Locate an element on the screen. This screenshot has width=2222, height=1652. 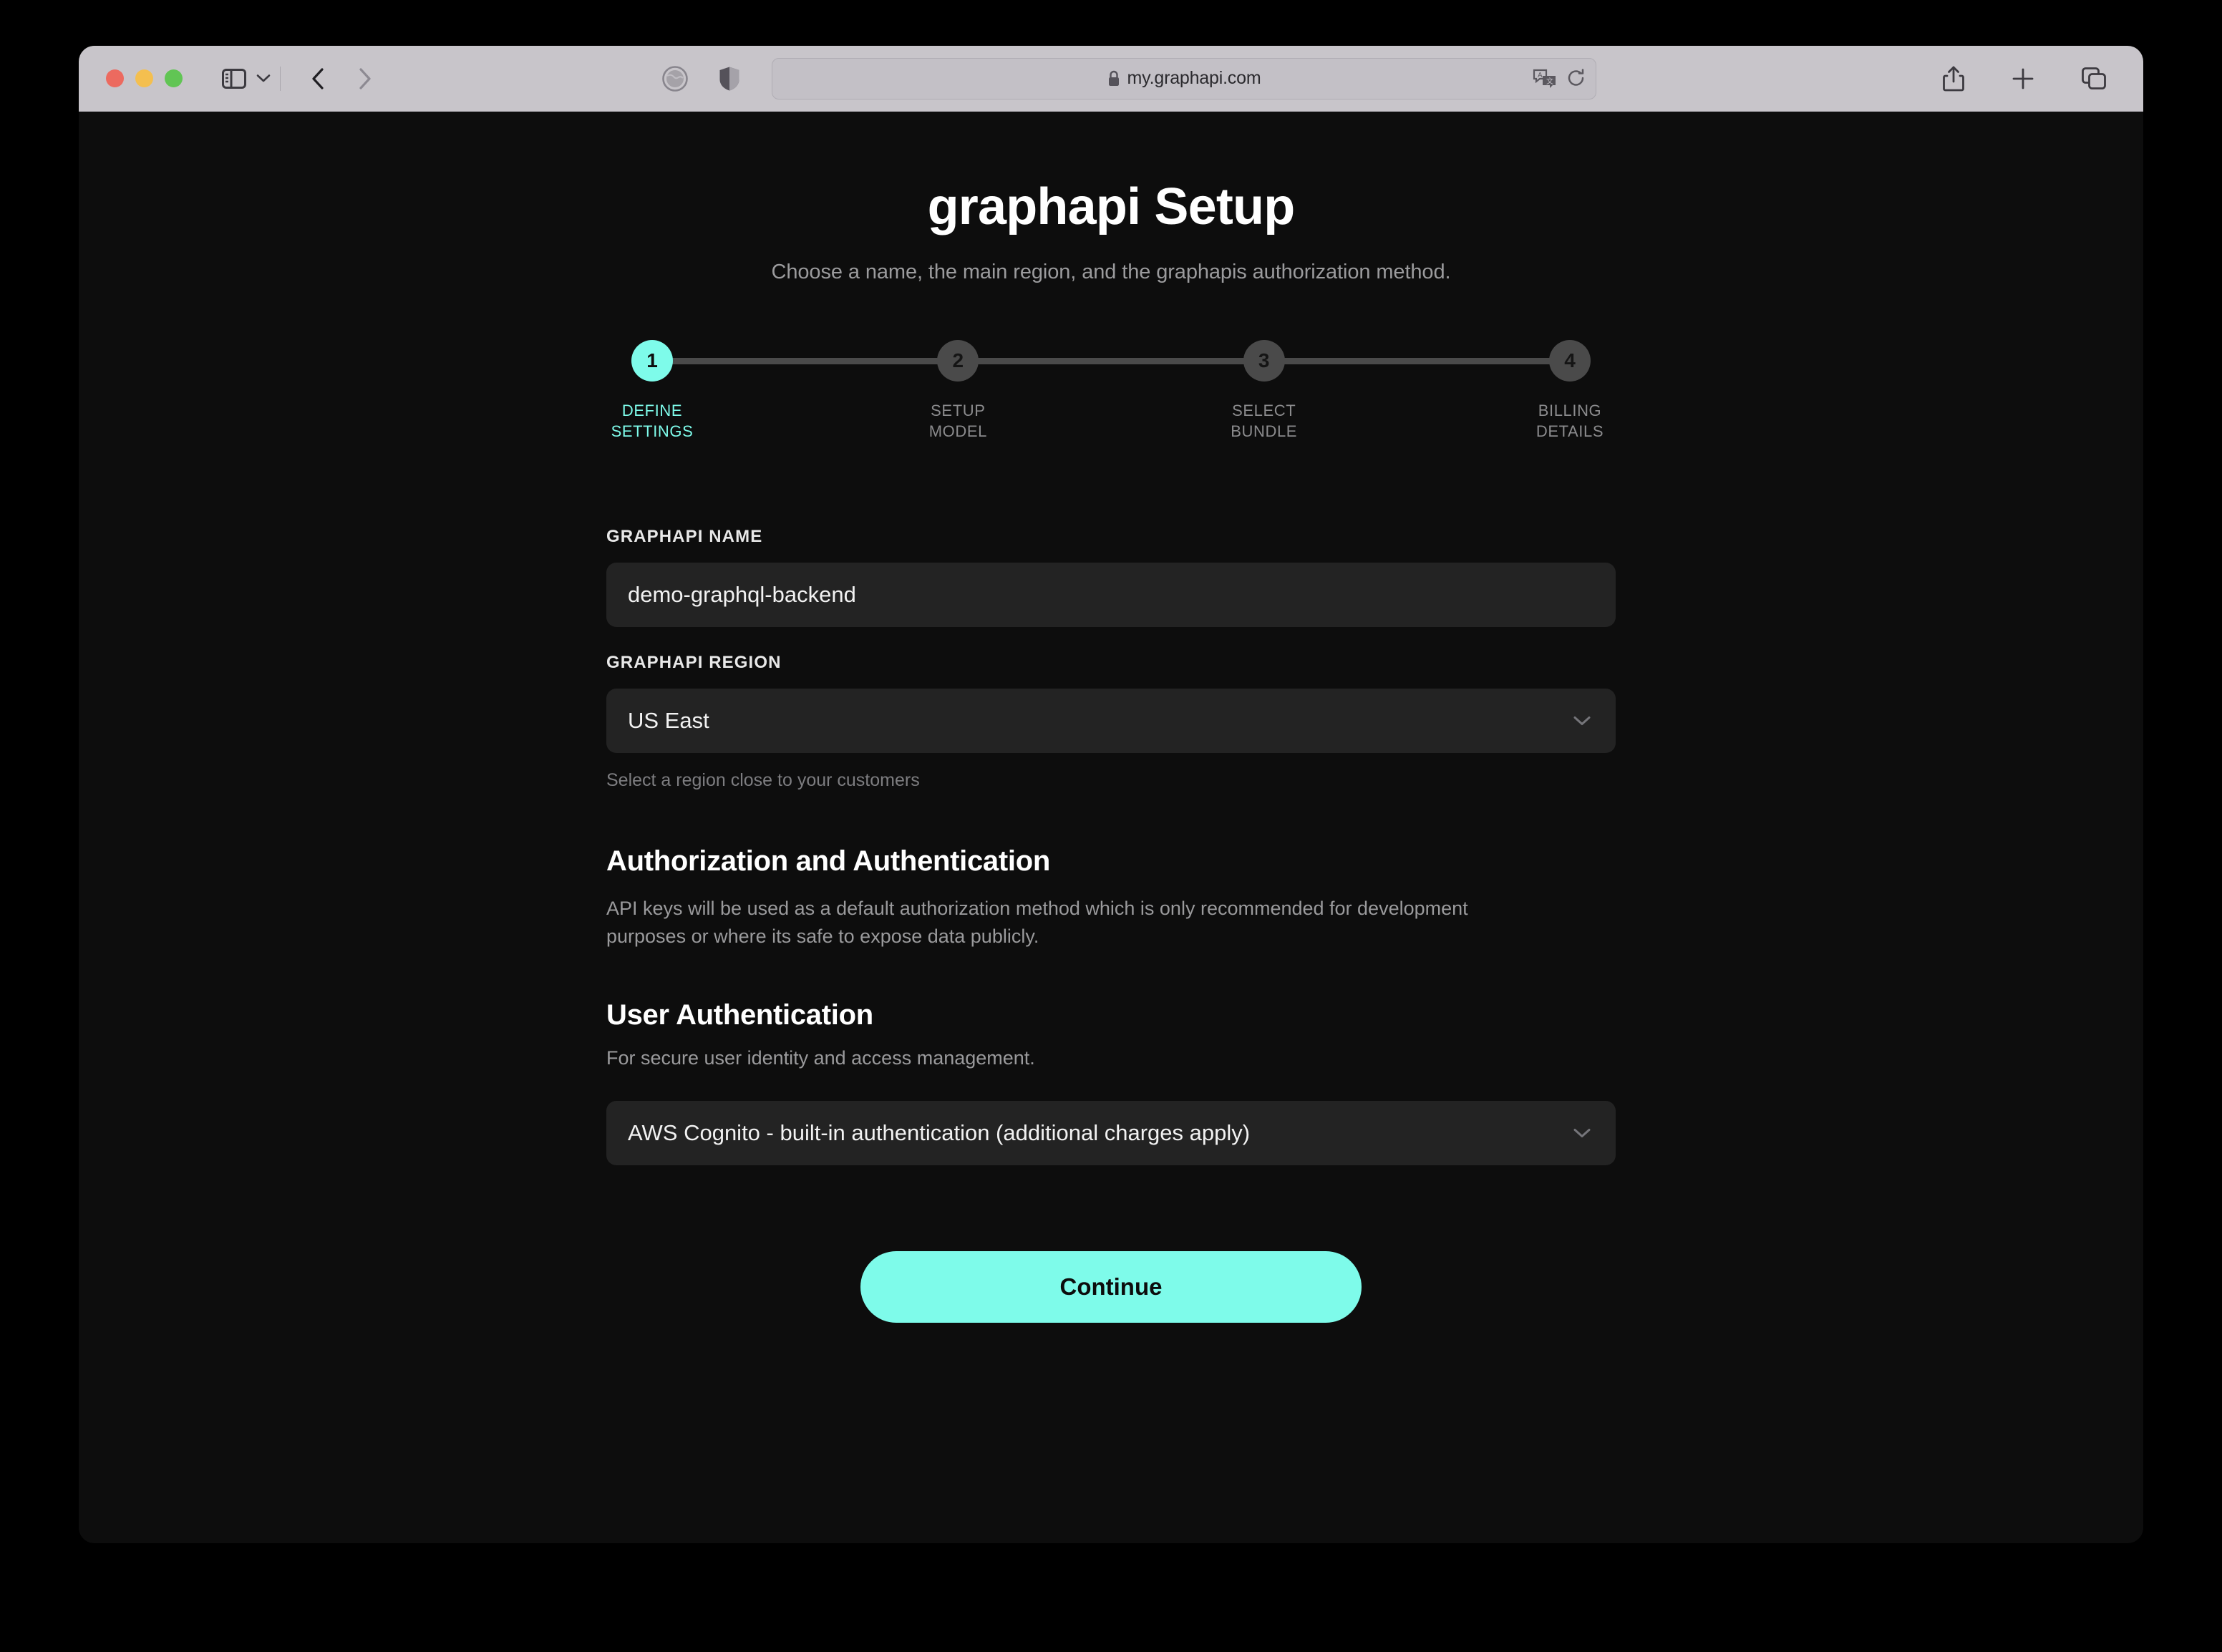
step-label-define-settings: DEFINE SETTINGS is located at coordinates (652, 421).